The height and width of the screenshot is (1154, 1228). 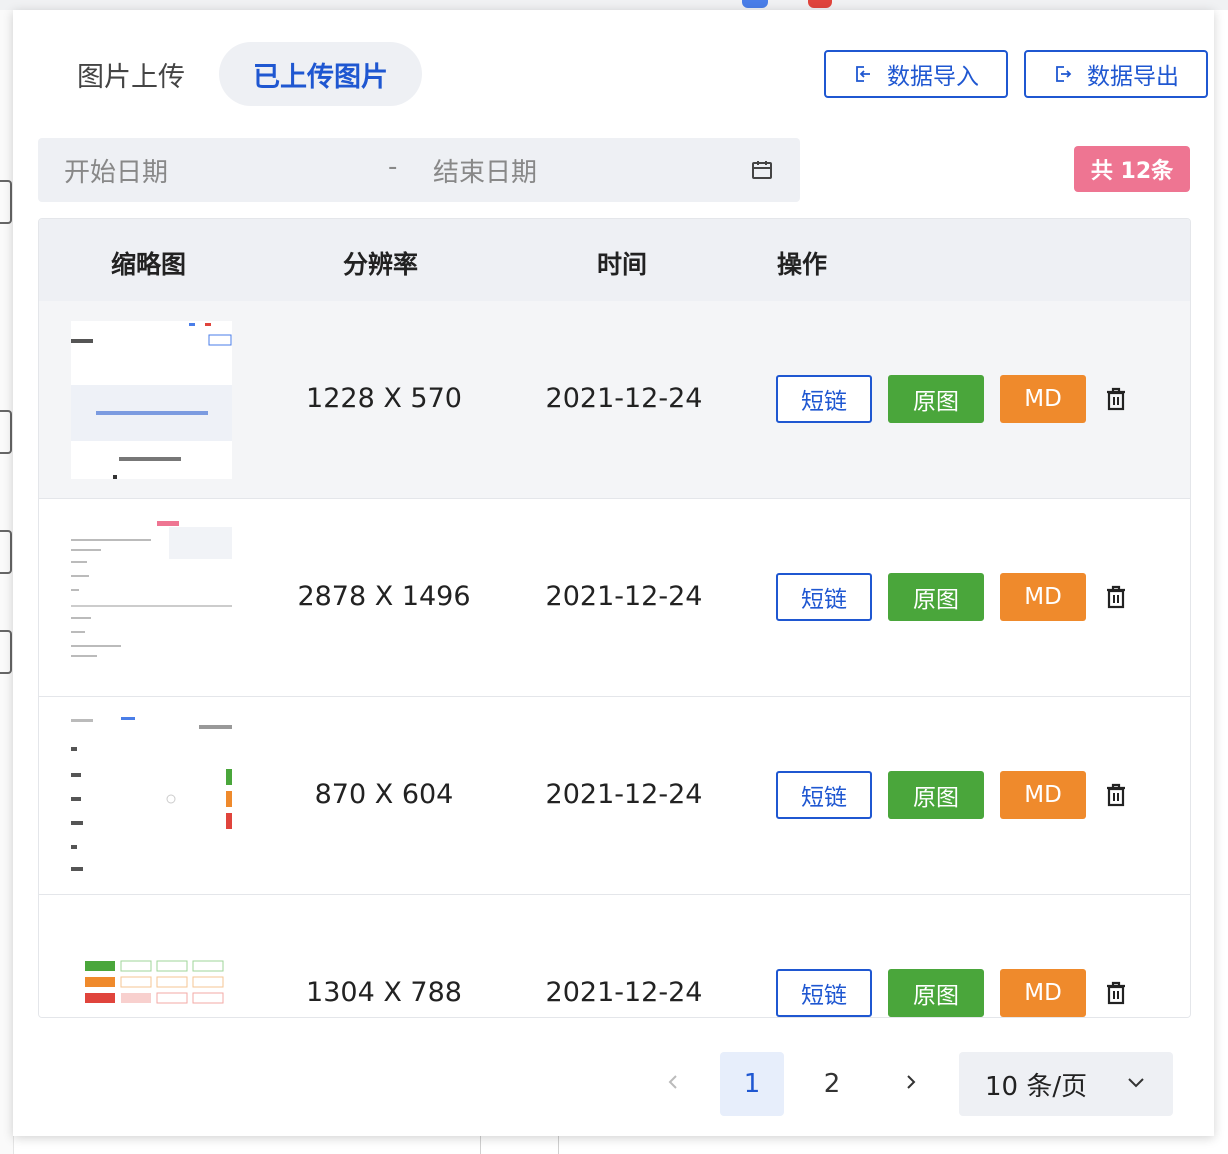 I want to click on tab-upload: 图片上传, so click(x=131, y=74).